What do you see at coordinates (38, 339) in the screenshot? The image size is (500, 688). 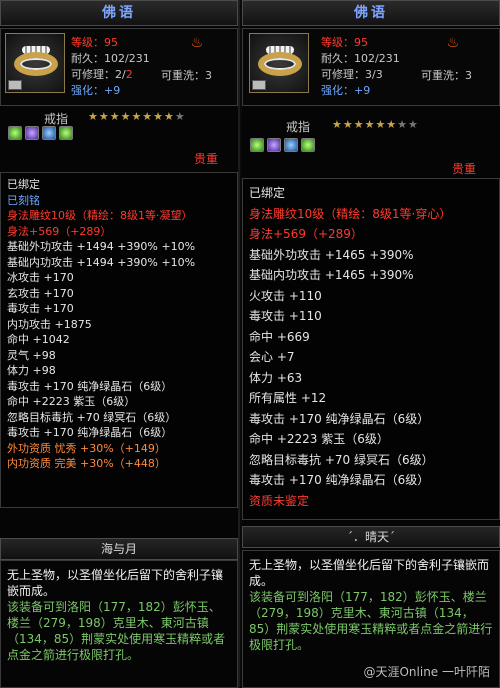 I see `attr-line: 命中 +1042` at bounding box center [38, 339].